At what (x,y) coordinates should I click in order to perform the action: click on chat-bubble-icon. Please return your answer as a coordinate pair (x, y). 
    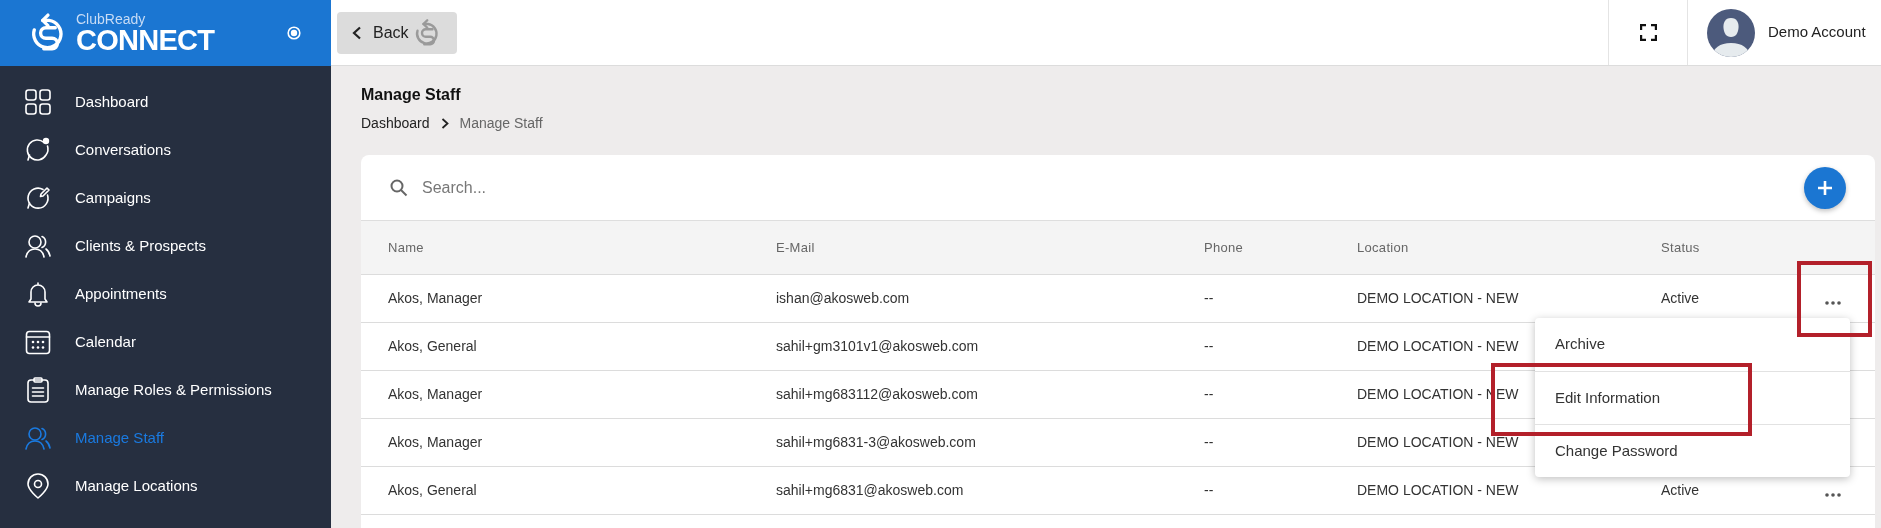
    Looking at the image, I should click on (38, 150).